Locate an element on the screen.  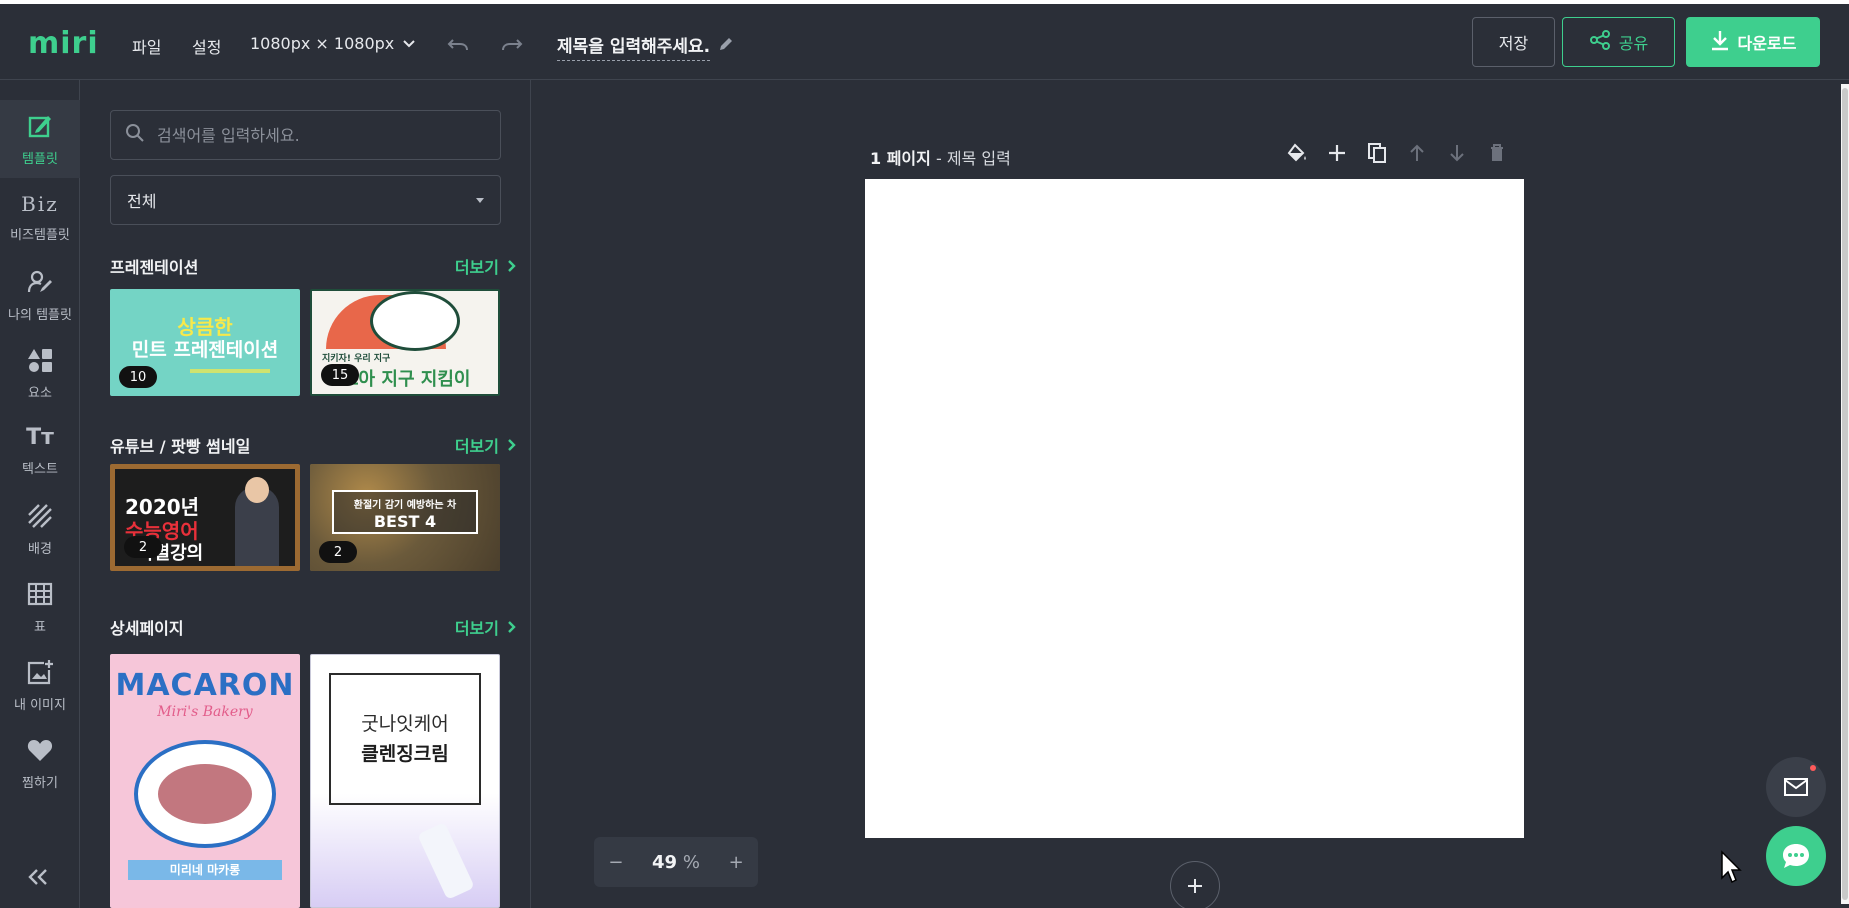
zoom-value: 49 is located at coordinates (664, 862).